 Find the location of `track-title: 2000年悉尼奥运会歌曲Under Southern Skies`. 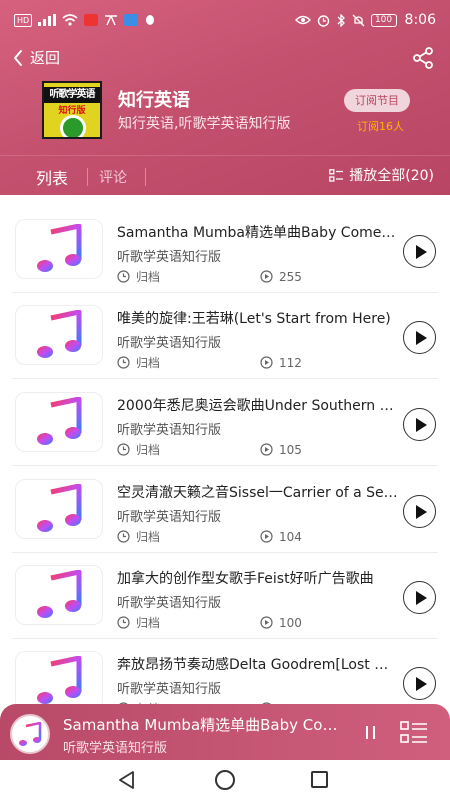

track-title: 2000年悉尼奥运会歌曲Under Southern Skies is located at coordinates (258, 406).